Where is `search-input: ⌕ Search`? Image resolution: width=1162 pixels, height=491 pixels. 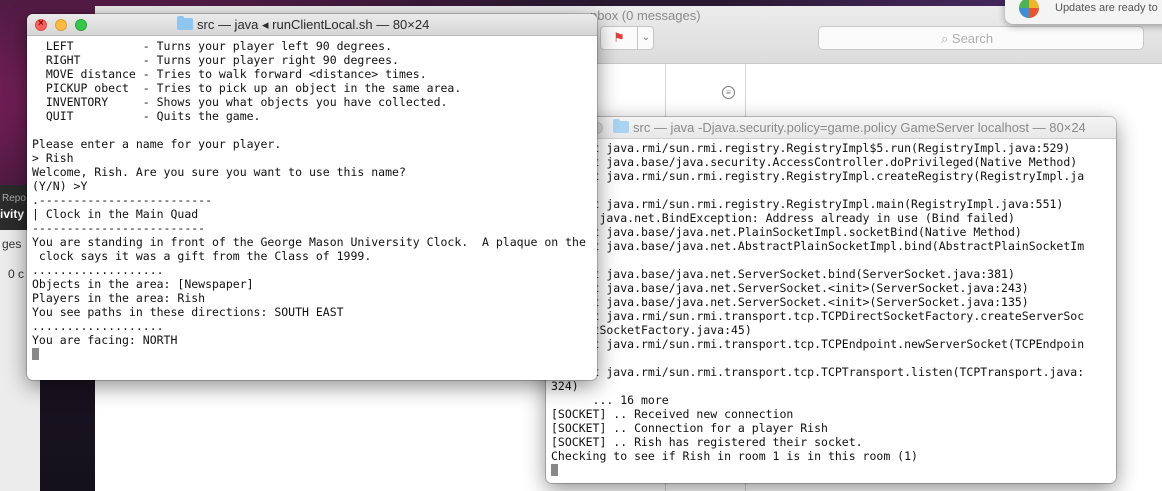
search-input: ⌕ Search is located at coordinates (981, 38).